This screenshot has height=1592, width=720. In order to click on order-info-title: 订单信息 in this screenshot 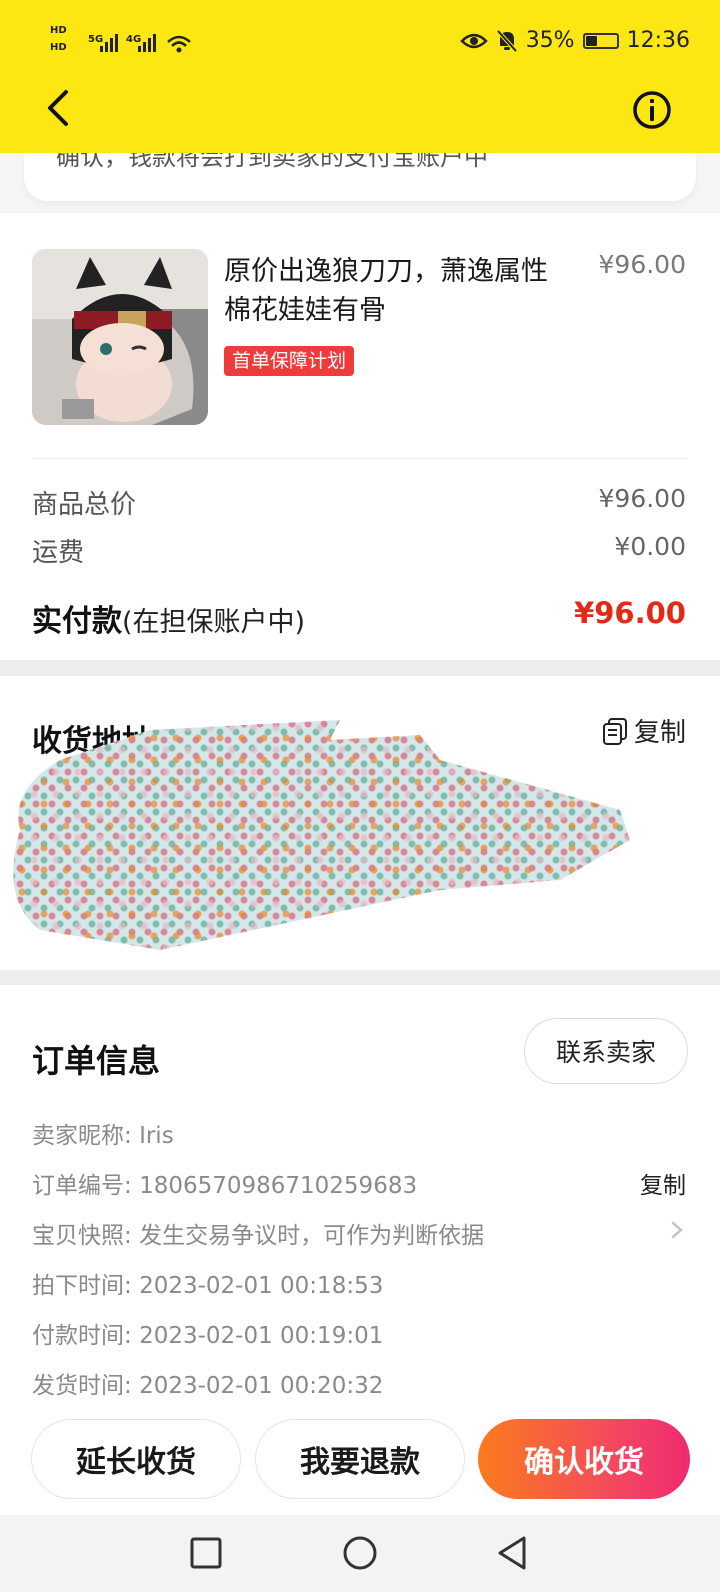, I will do `click(96, 1061)`.